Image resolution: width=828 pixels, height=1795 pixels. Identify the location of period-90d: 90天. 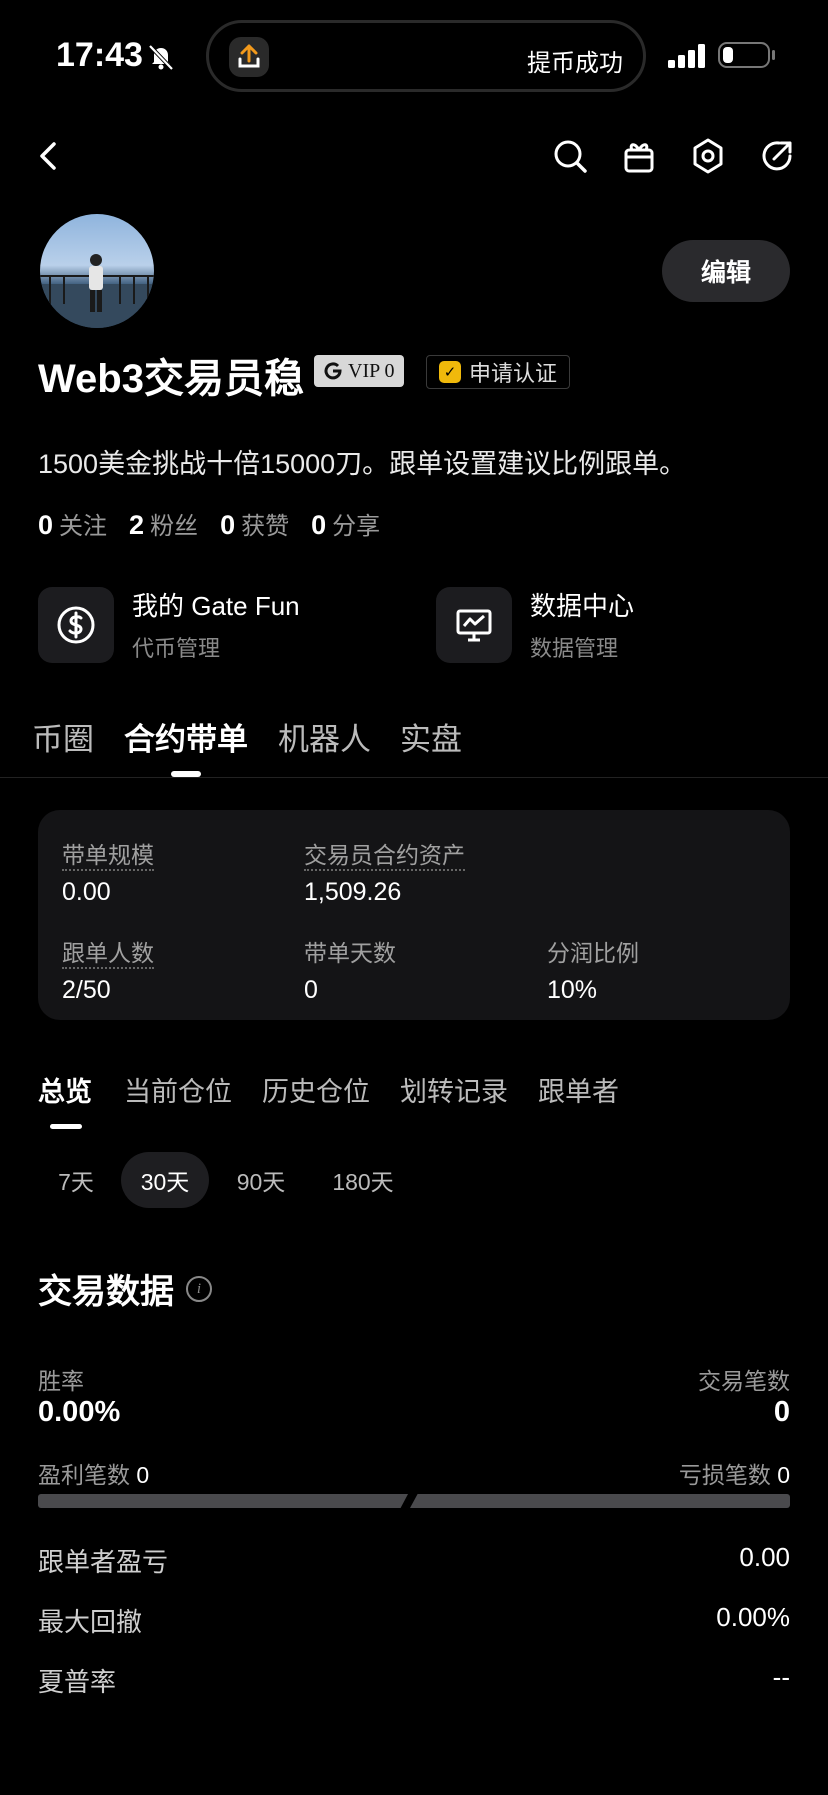
(261, 1180).